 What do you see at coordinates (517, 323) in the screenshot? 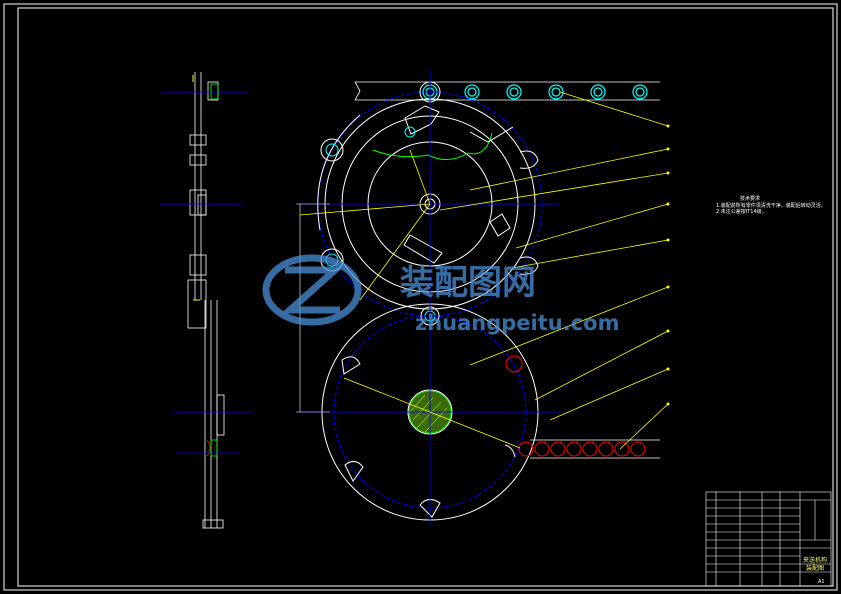
I see `watermark-url: zhuangpeitu.com` at bounding box center [517, 323].